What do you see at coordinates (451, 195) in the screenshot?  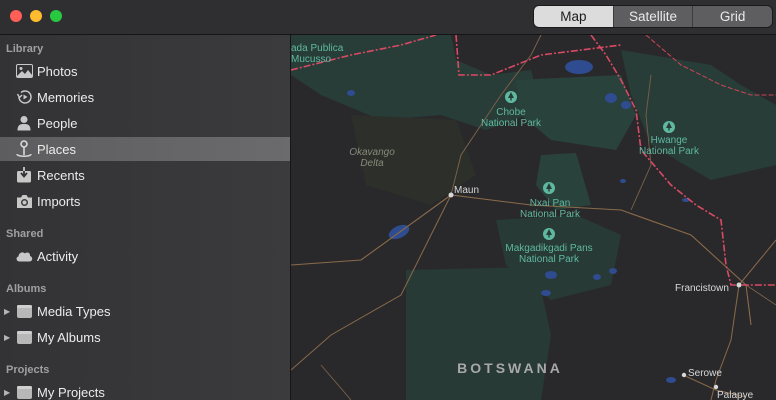 I see `maun-marker` at bounding box center [451, 195].